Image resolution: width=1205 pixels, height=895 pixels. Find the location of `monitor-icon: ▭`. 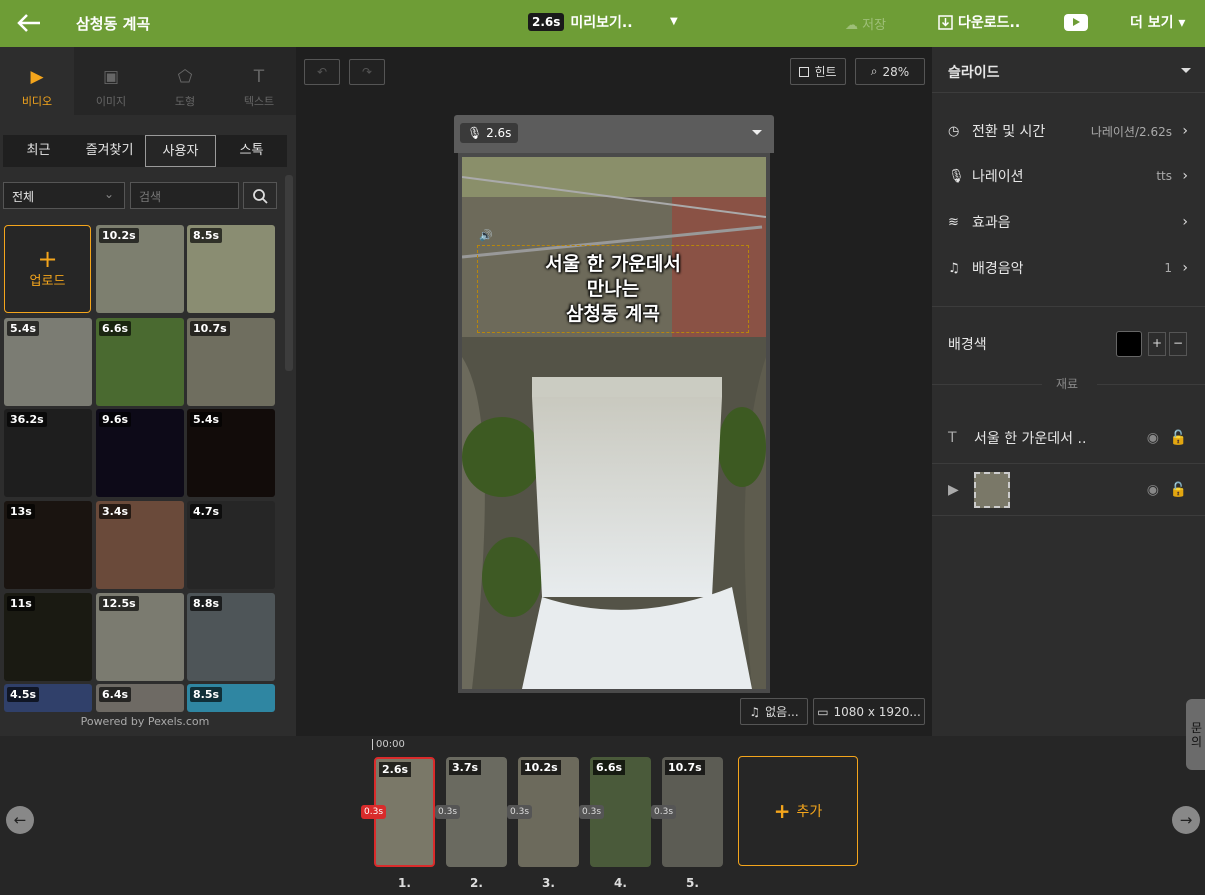

monitor-icon: ▭ is located at coordinates (823, 711).